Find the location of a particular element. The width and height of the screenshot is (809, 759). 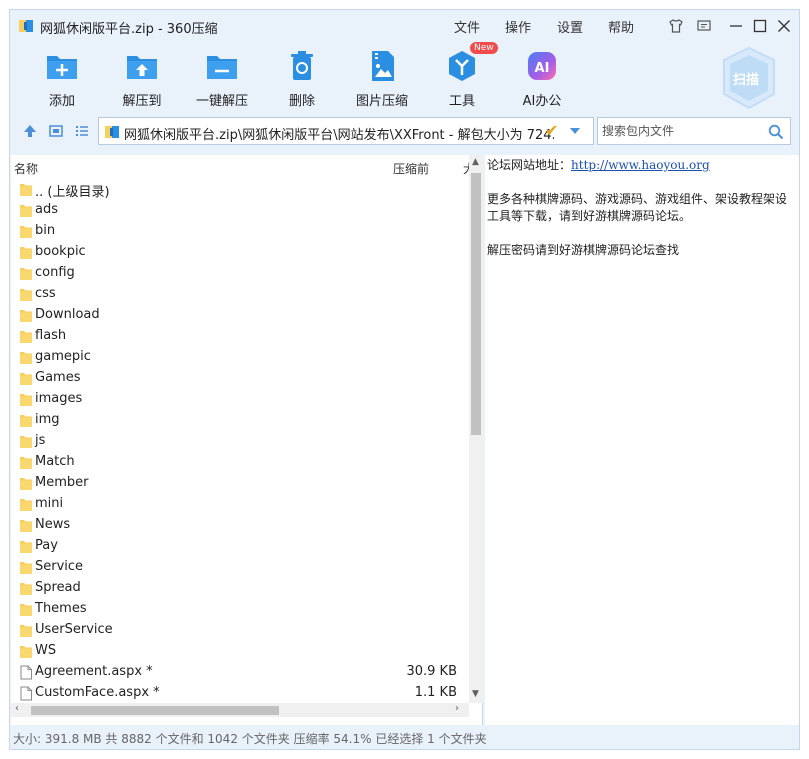

menu-settings: 设置 is located at coordinates (570, 26).